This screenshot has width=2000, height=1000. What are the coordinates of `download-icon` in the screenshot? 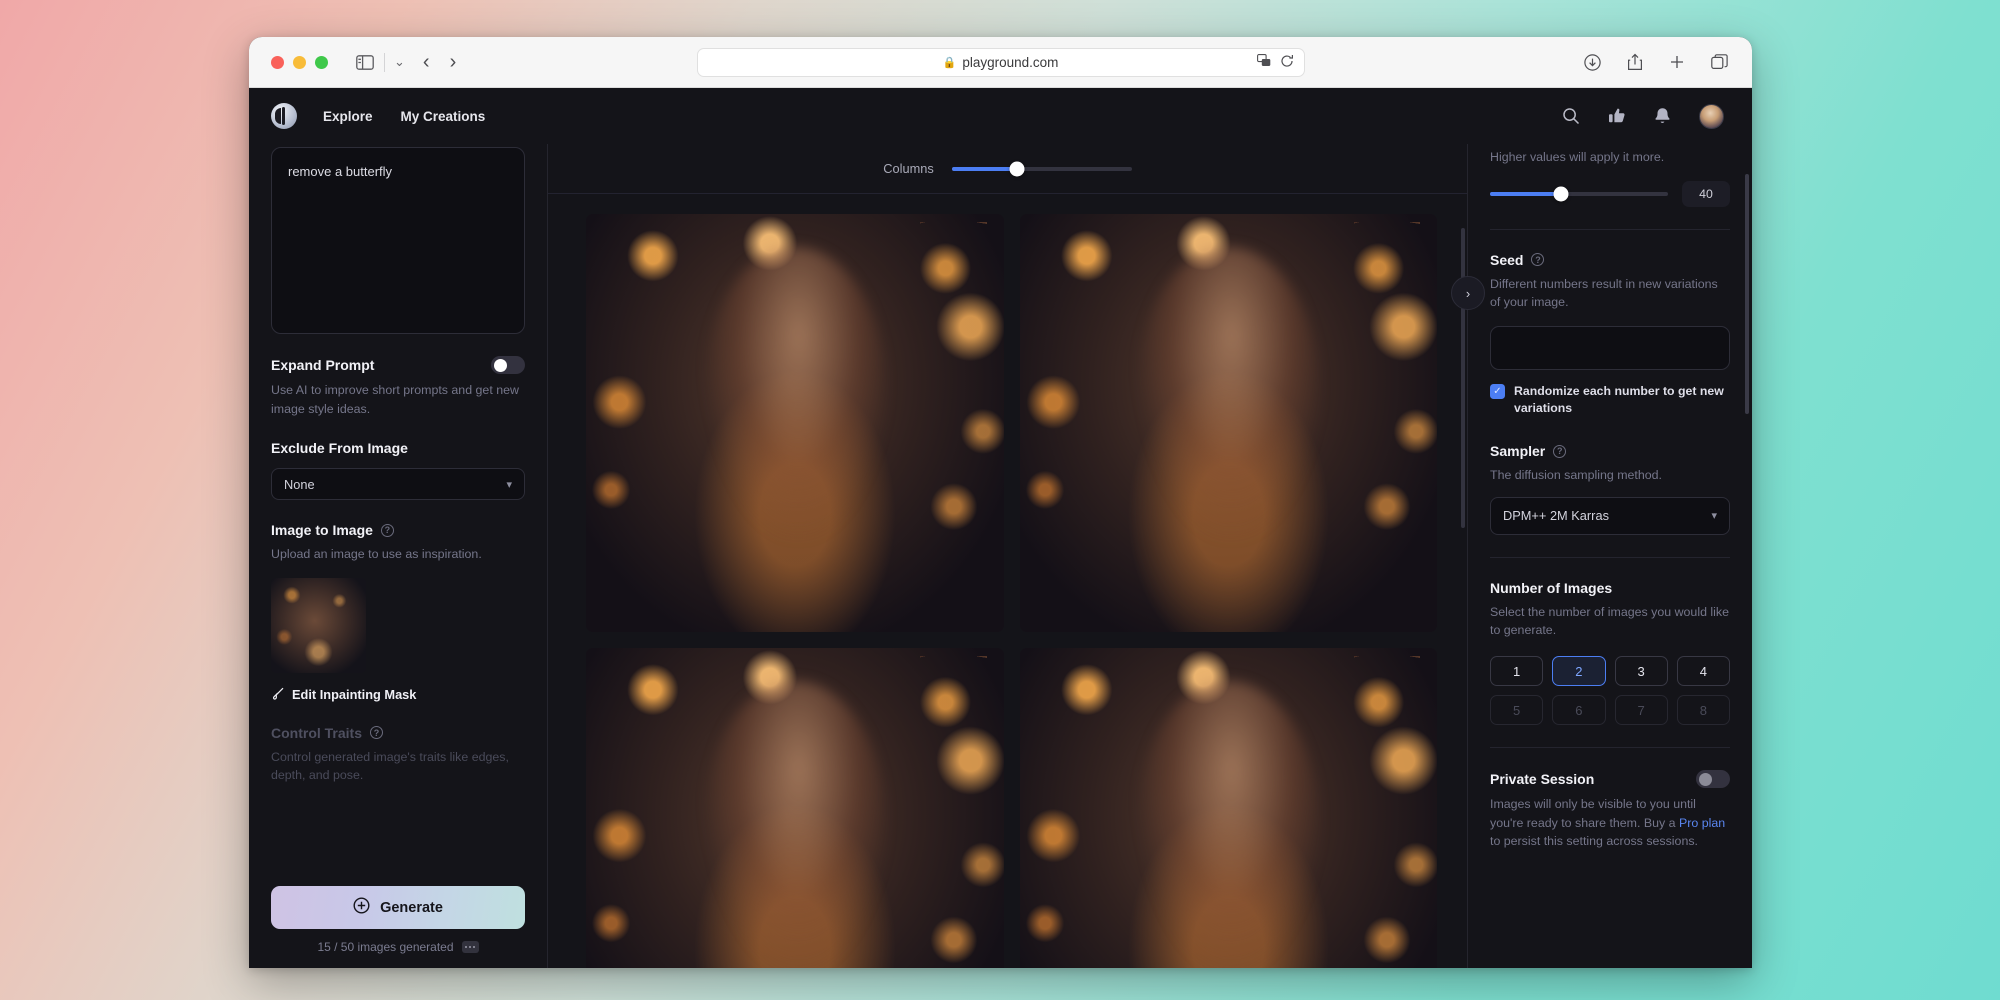 It's located at (1592, 62).